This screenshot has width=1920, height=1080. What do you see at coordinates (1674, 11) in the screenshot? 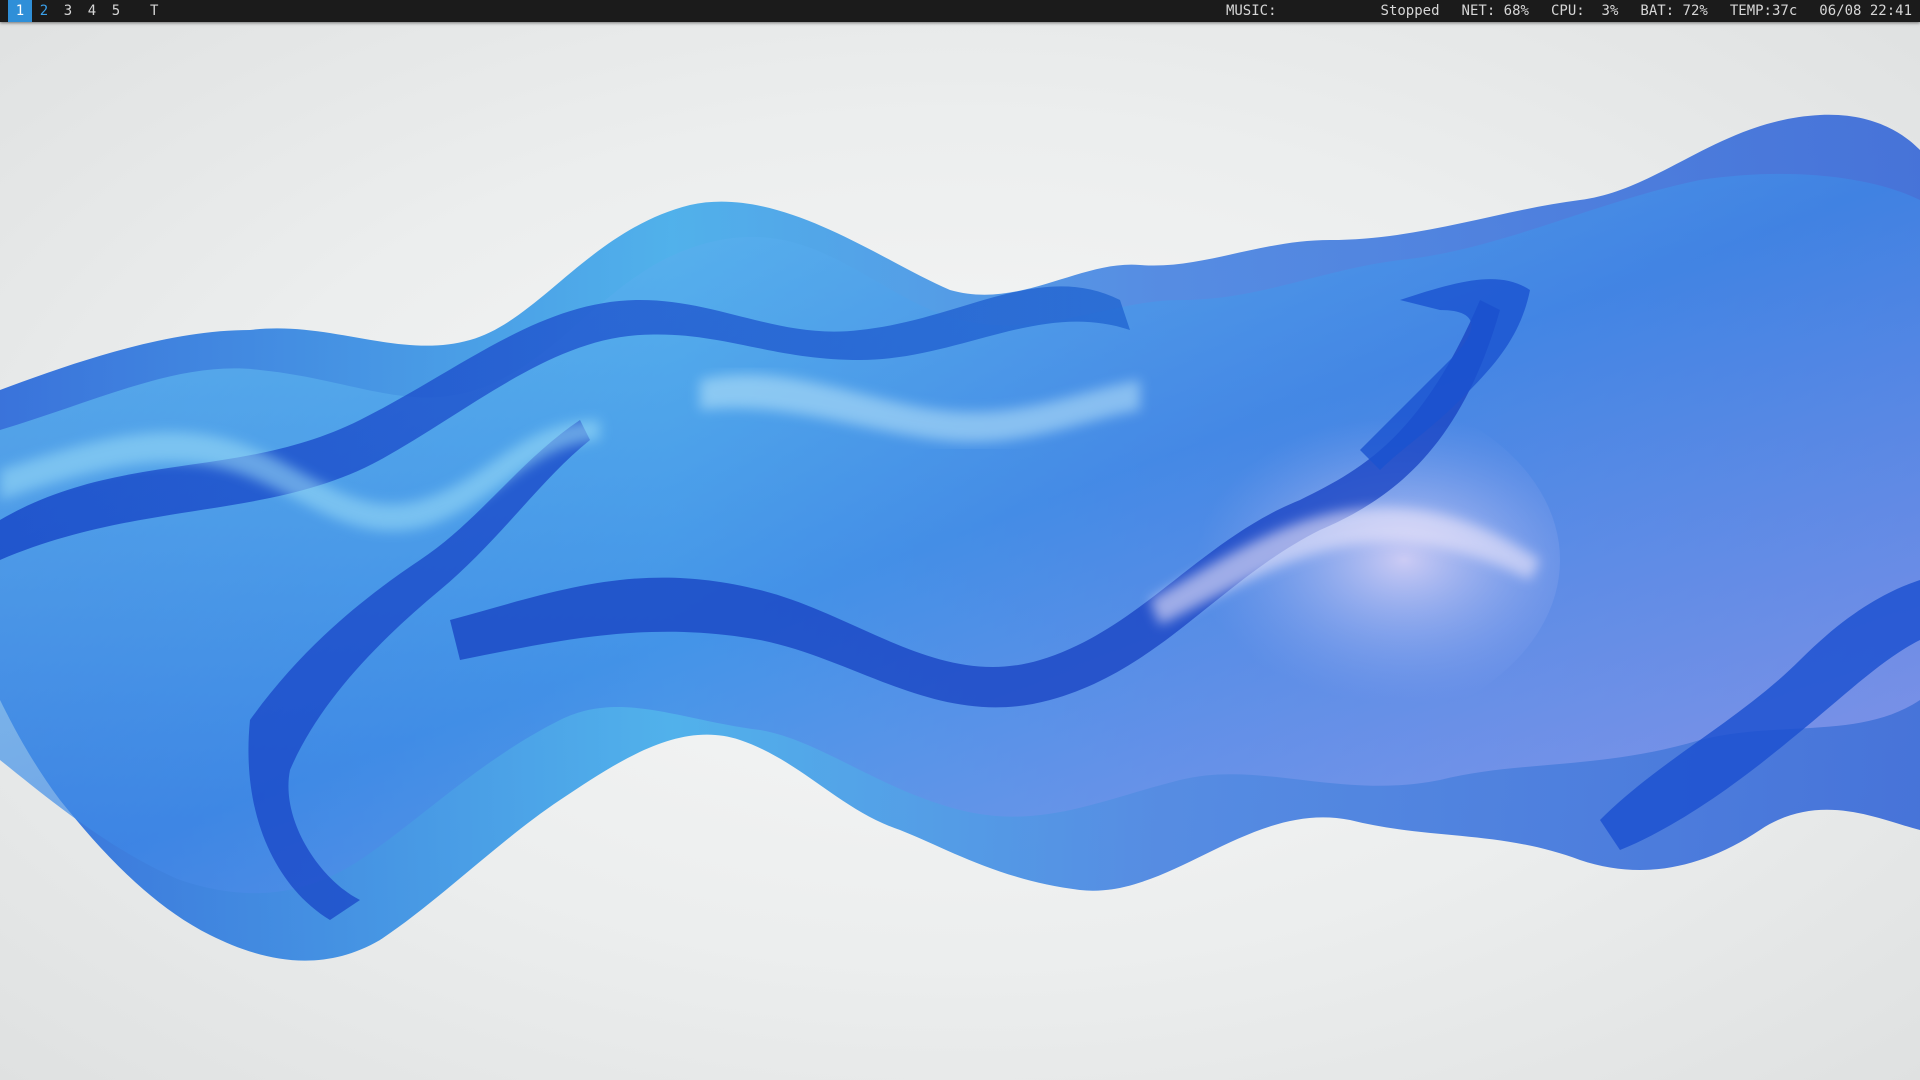
I see `battery-status: BAT: 72%` at bounding box center [1674, 11].